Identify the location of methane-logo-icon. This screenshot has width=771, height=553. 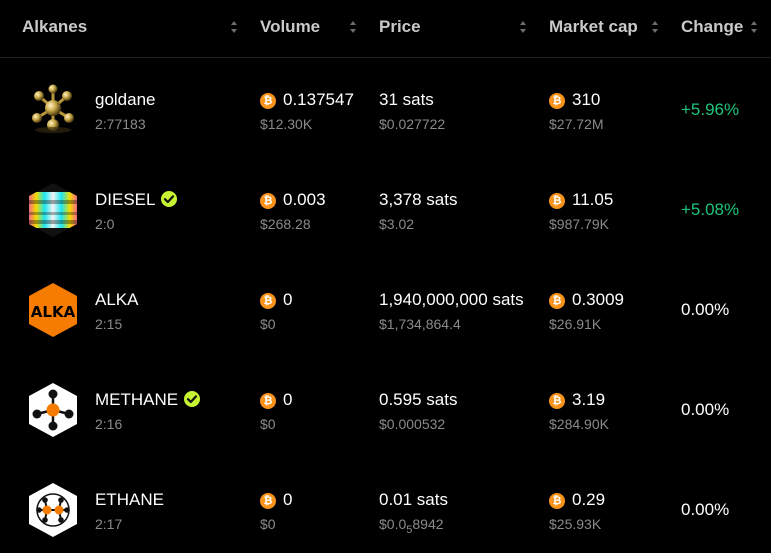
(53, 410).